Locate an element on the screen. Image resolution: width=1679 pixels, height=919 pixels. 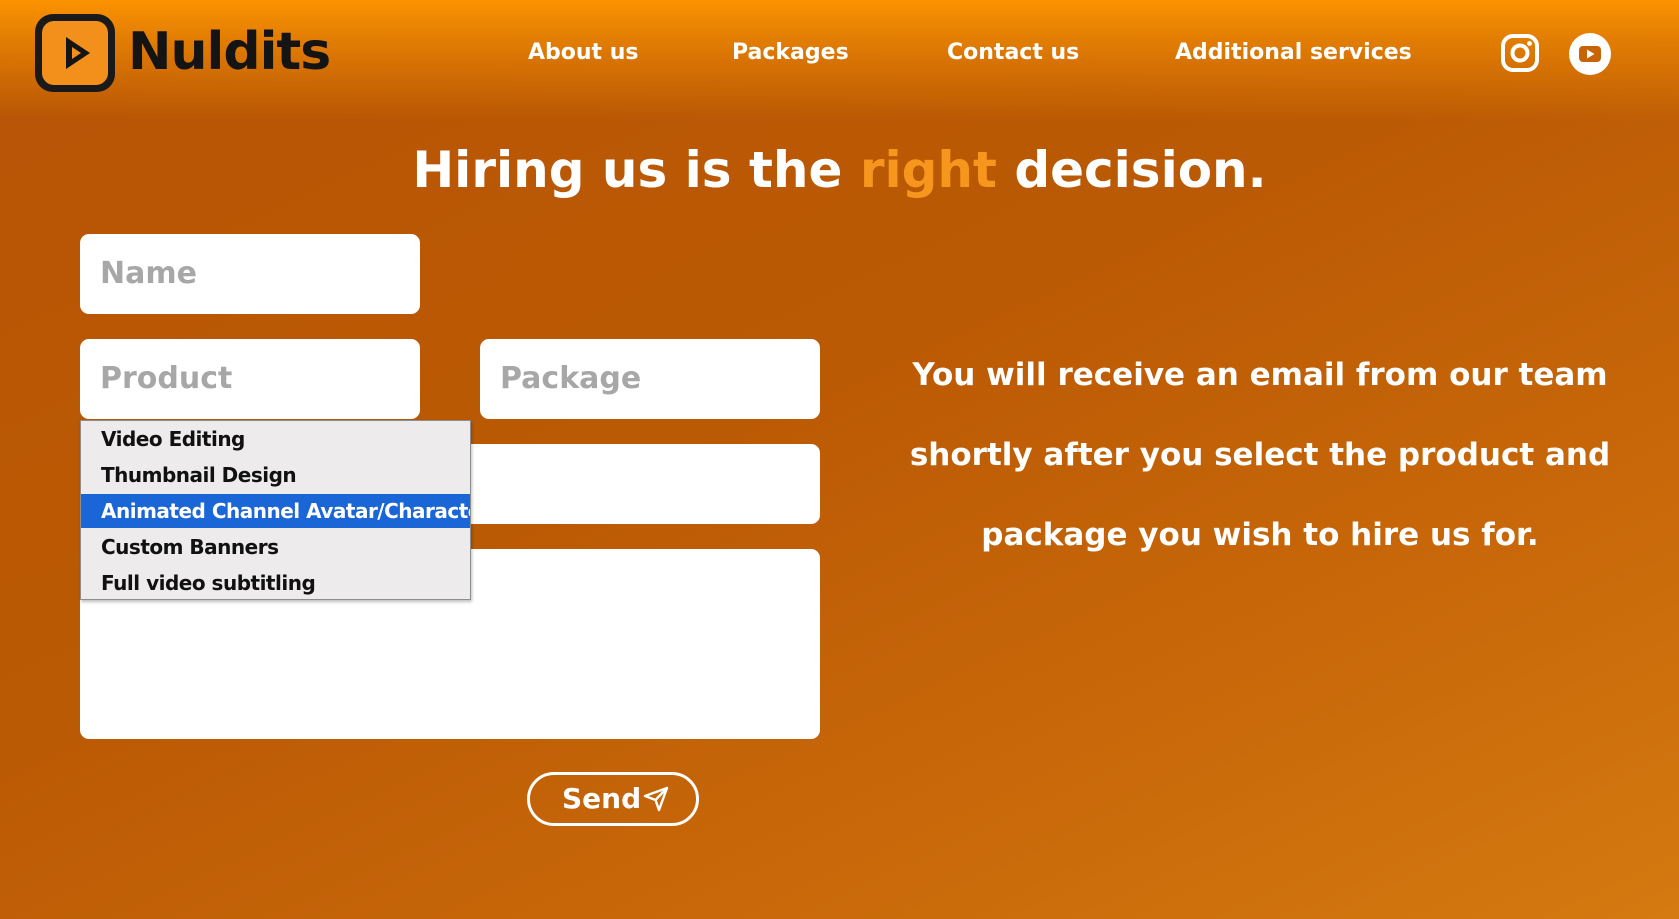
name-placeholder: Name is located at coordinates (148, 273).